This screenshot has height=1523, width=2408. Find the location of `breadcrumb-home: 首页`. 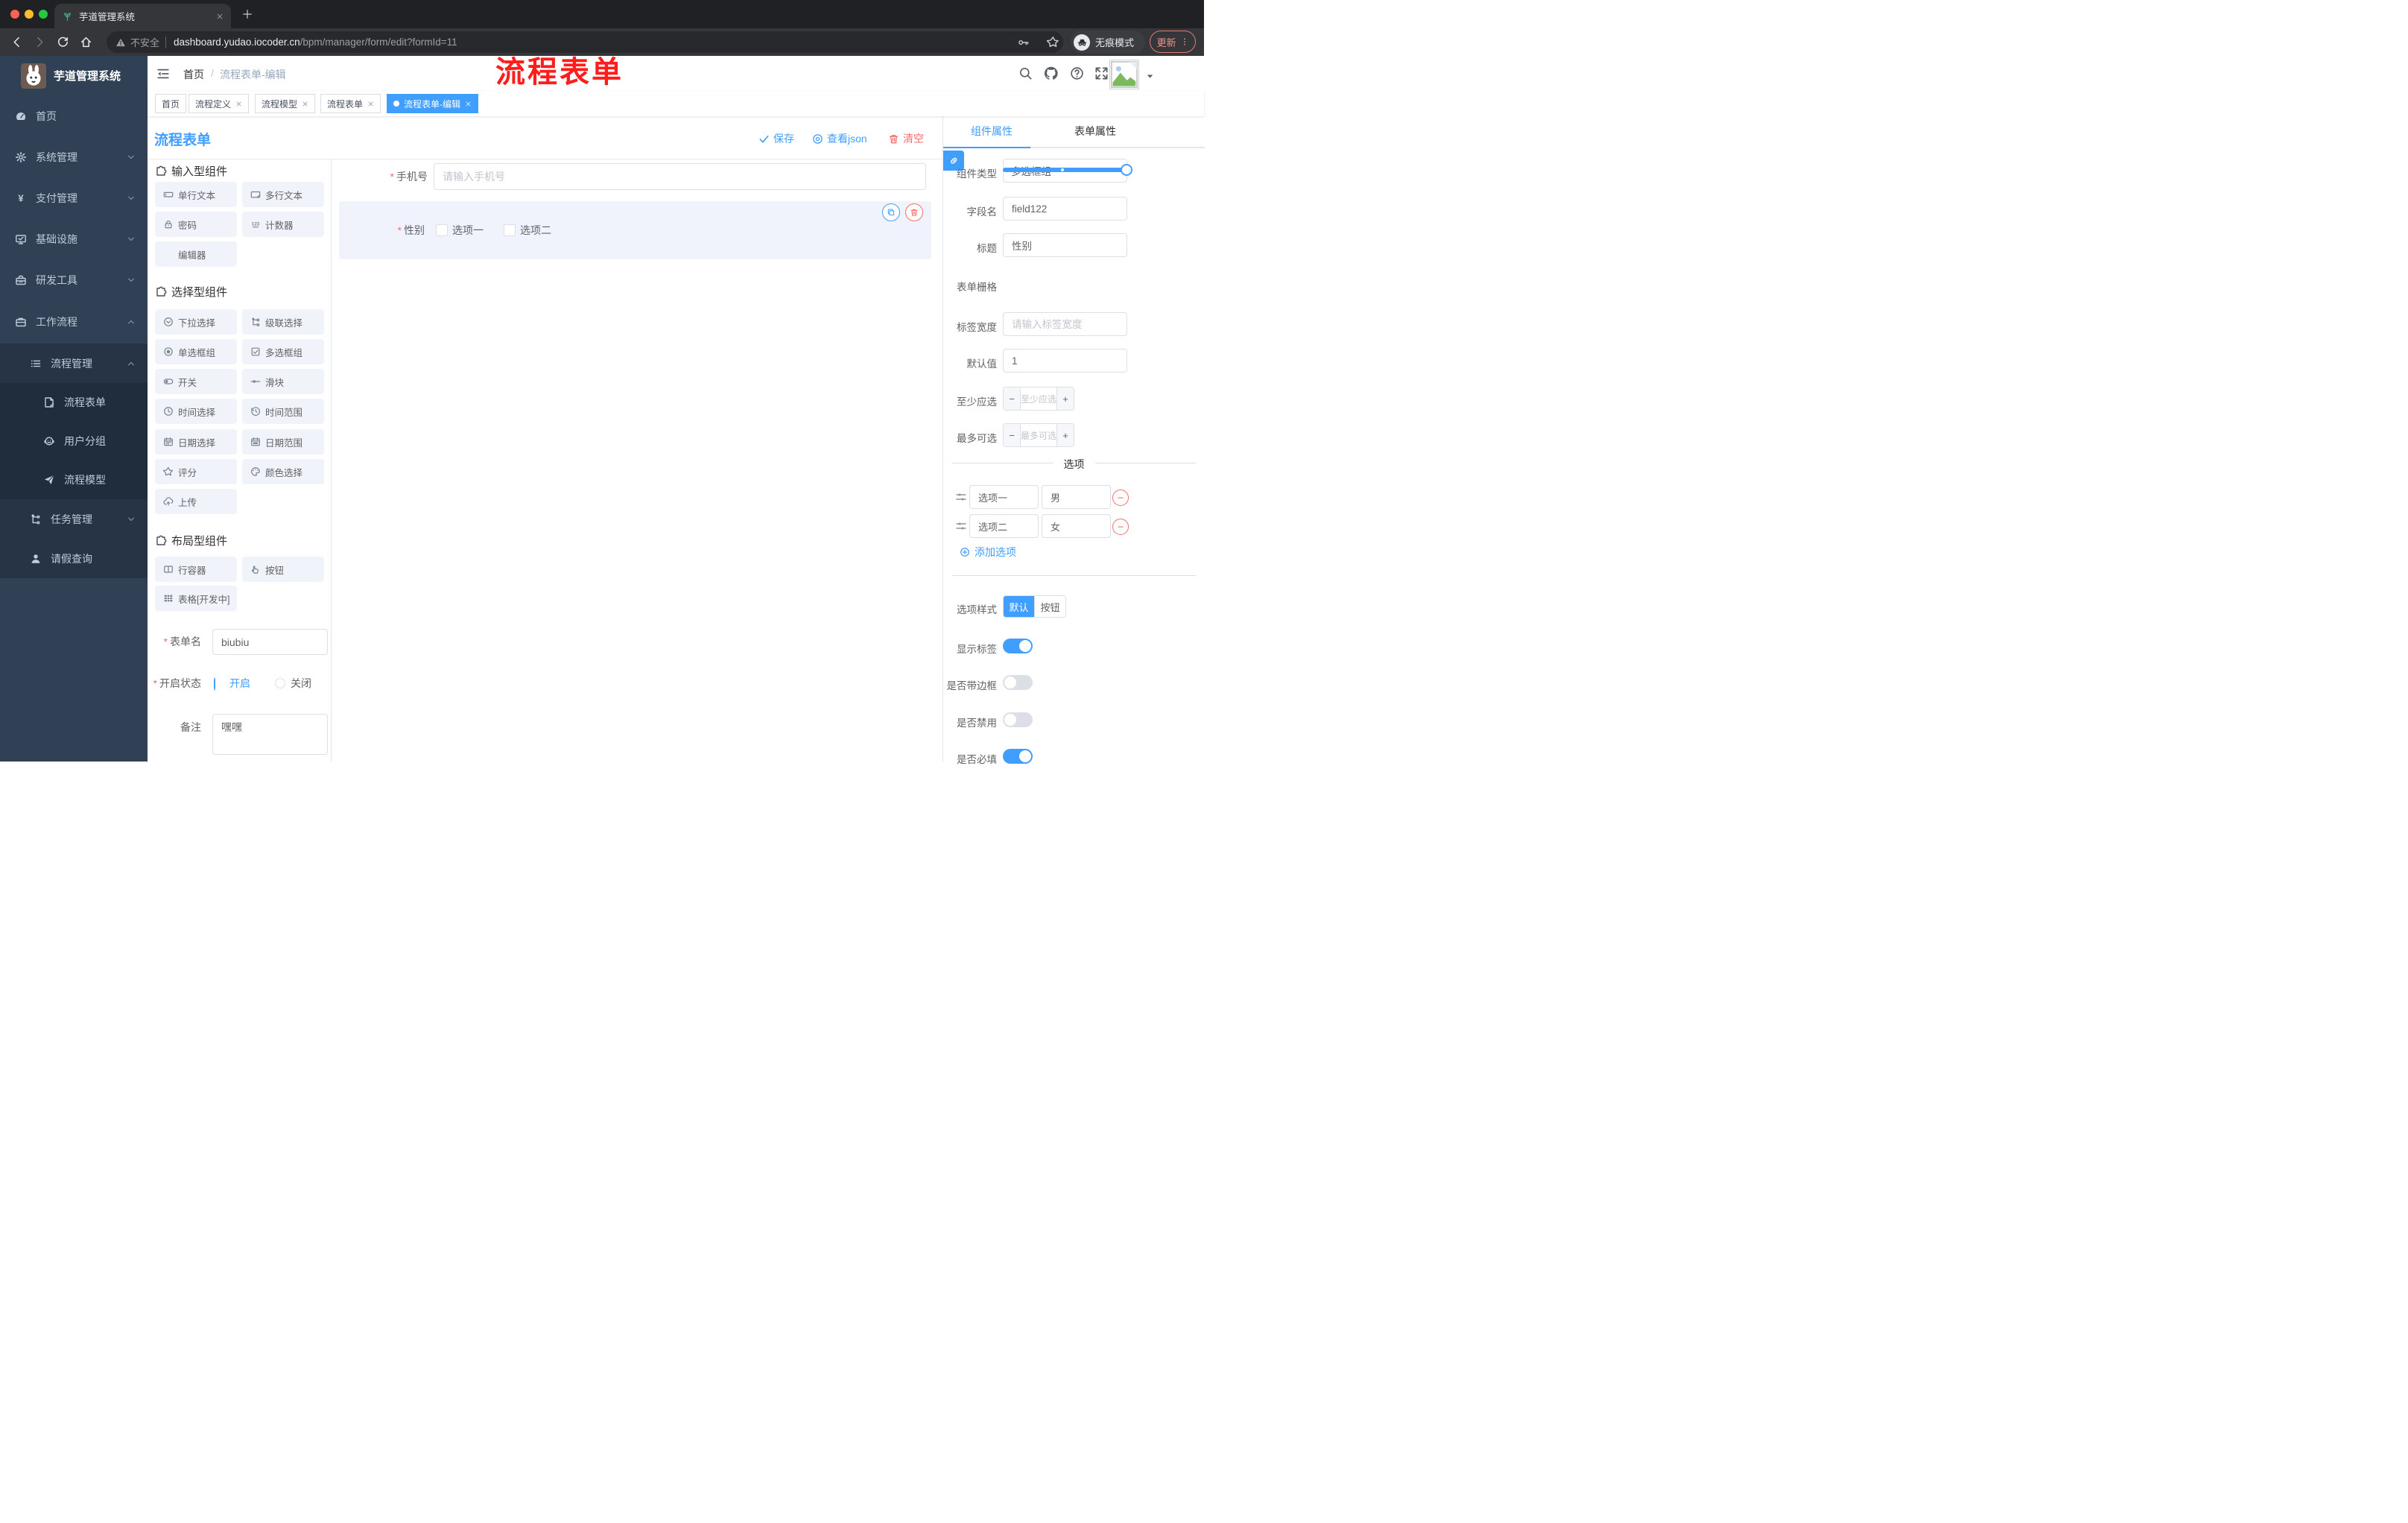

breadcrumb-home: 首页 is located at coordinates (193, 75).